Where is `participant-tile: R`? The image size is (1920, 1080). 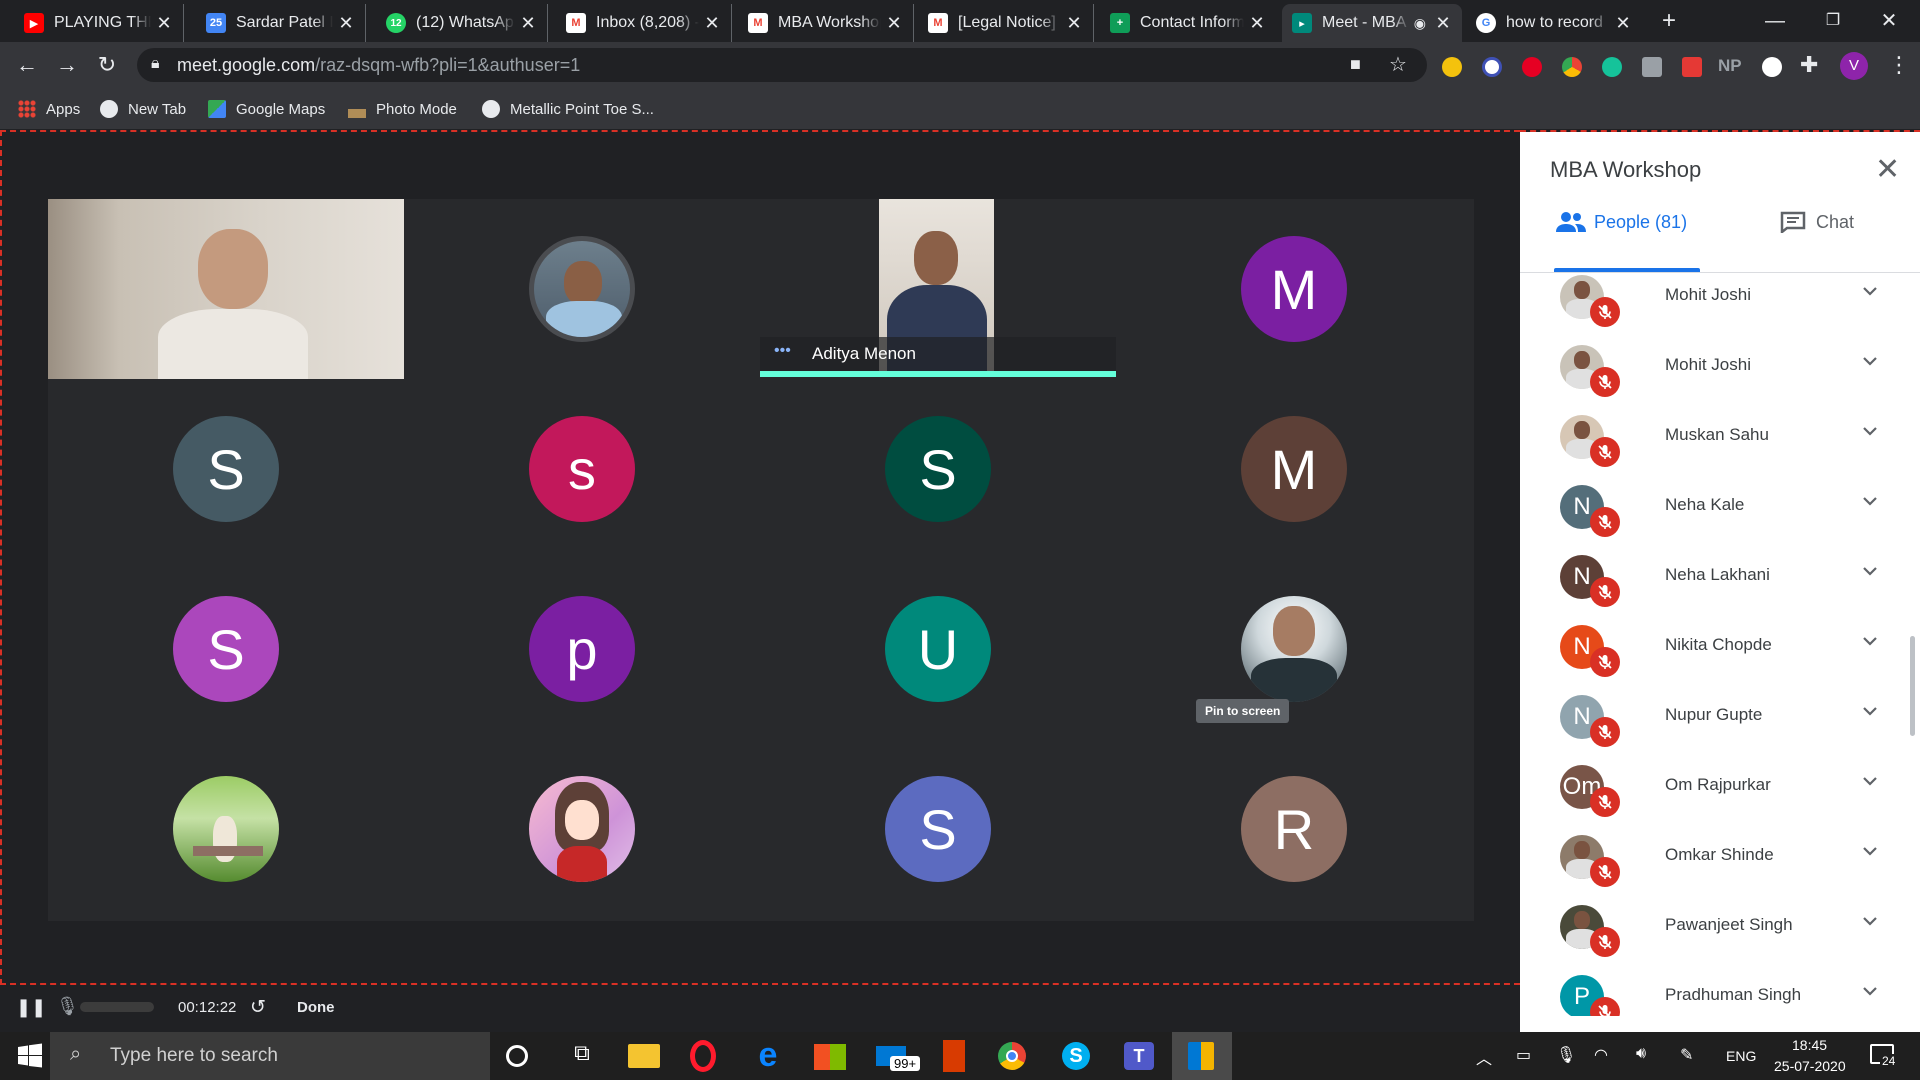 participant-tile: R is located at coordinates (1294, 829).